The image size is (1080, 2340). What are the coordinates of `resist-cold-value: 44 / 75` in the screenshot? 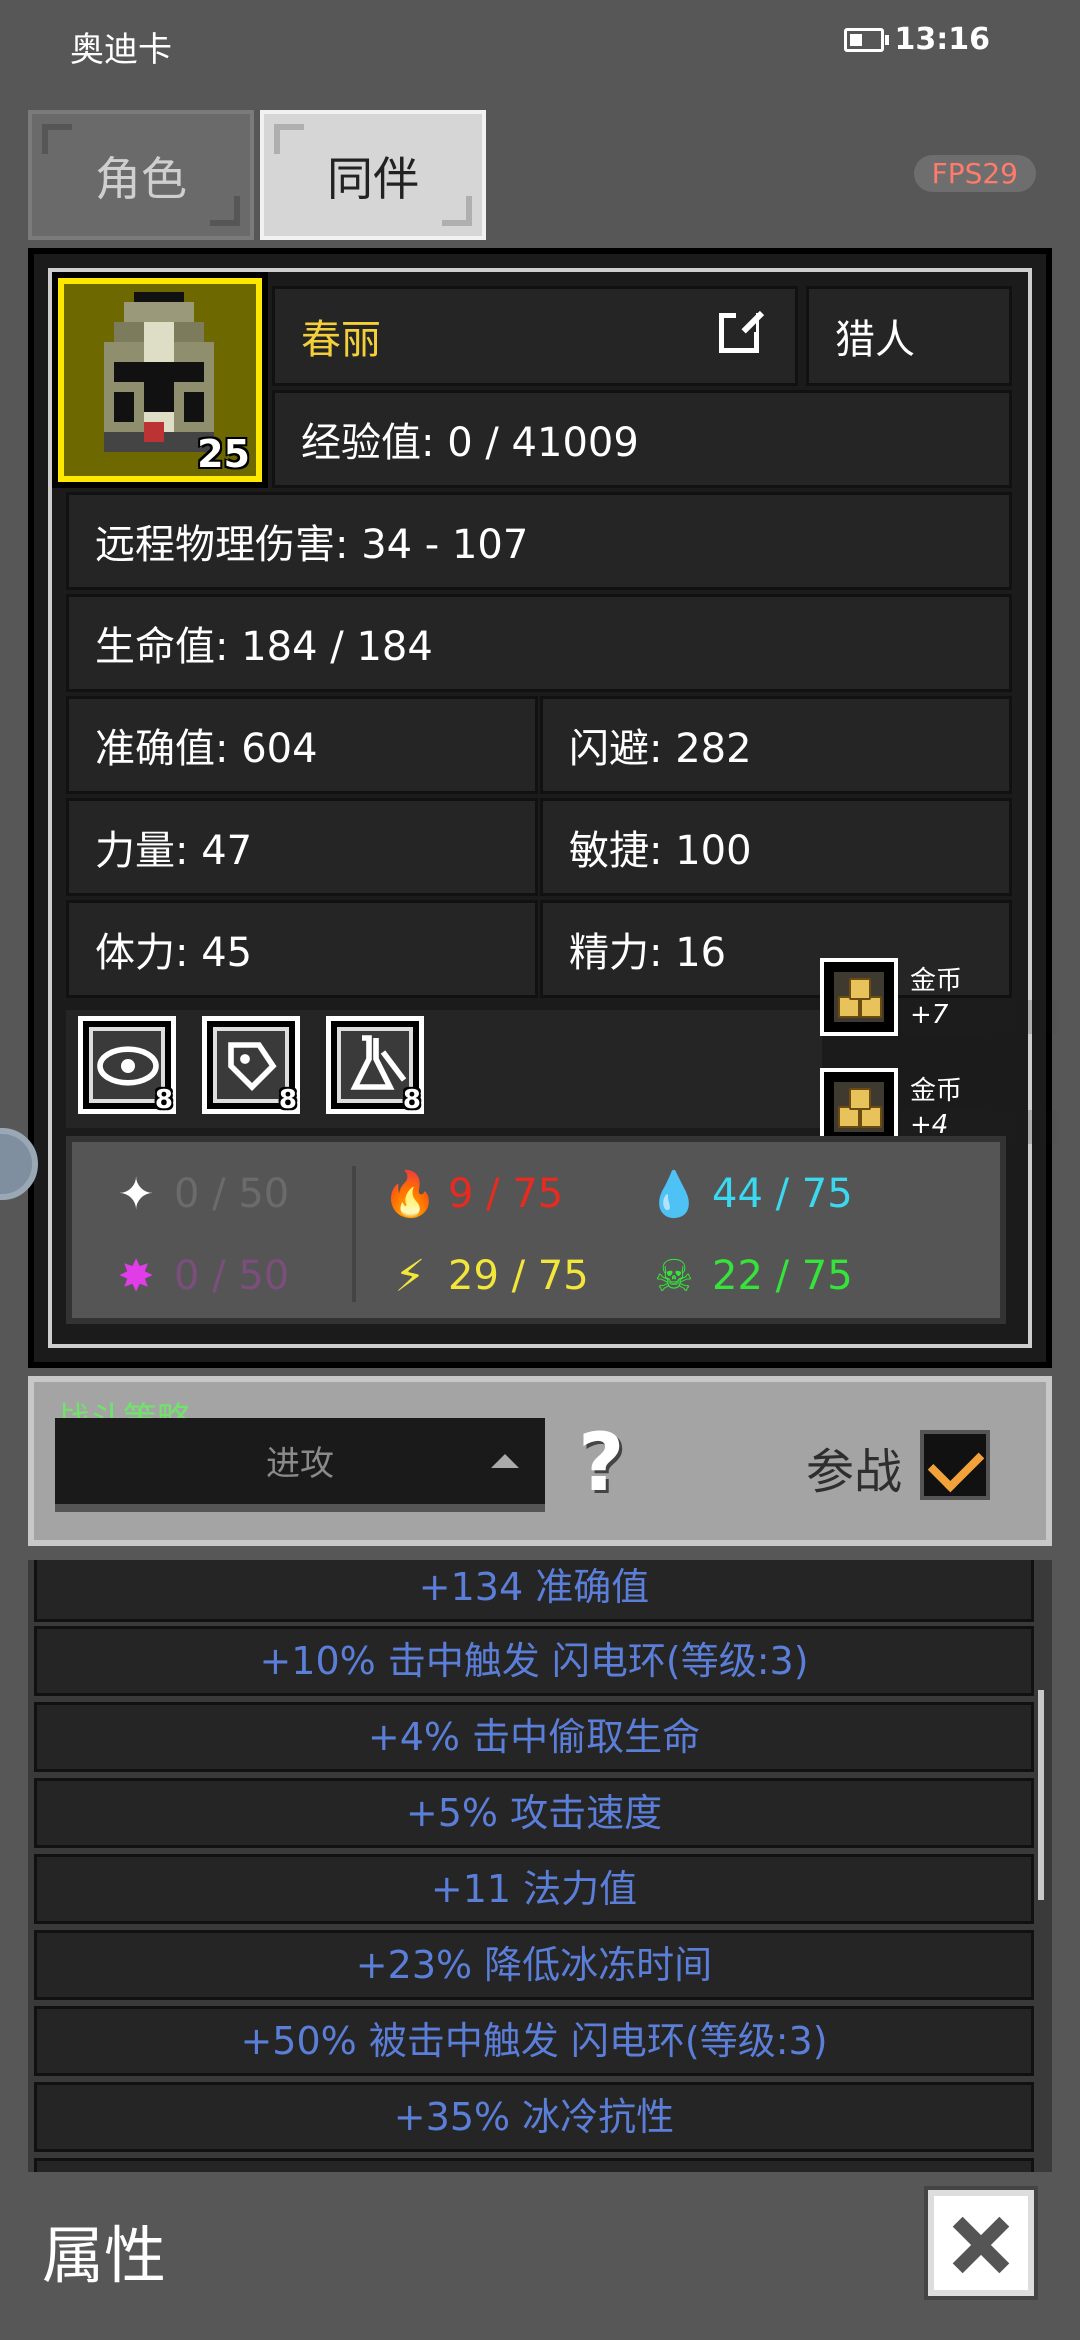 It's located at (782, 1194).